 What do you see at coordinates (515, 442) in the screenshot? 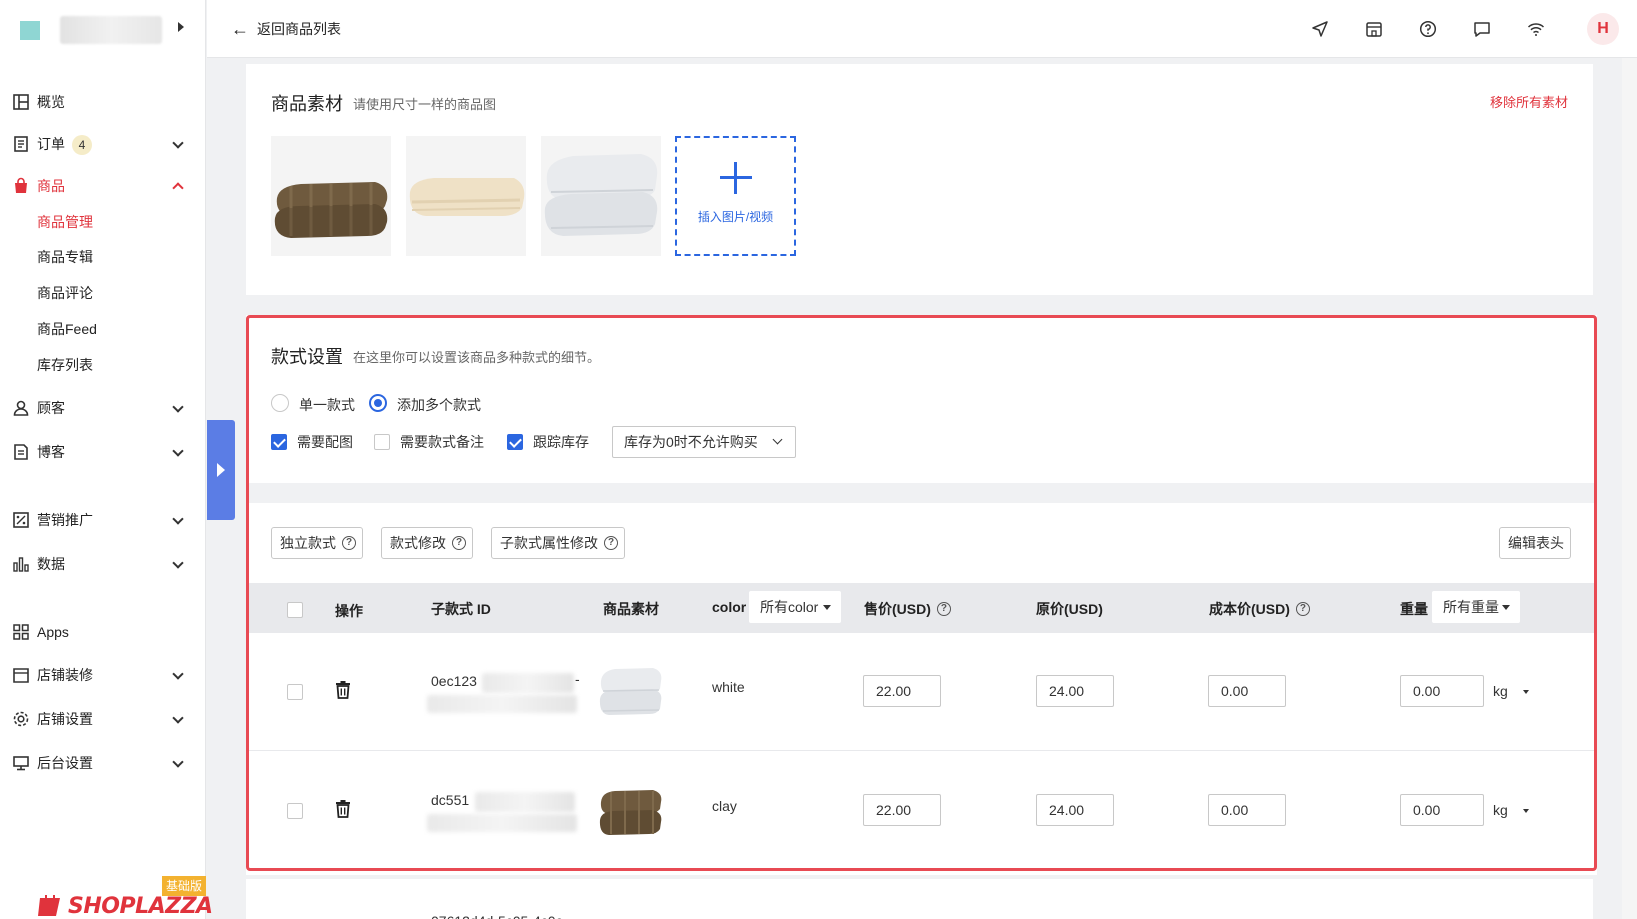
I see `track-stock-checkbox` at bounding box center [515, 442].